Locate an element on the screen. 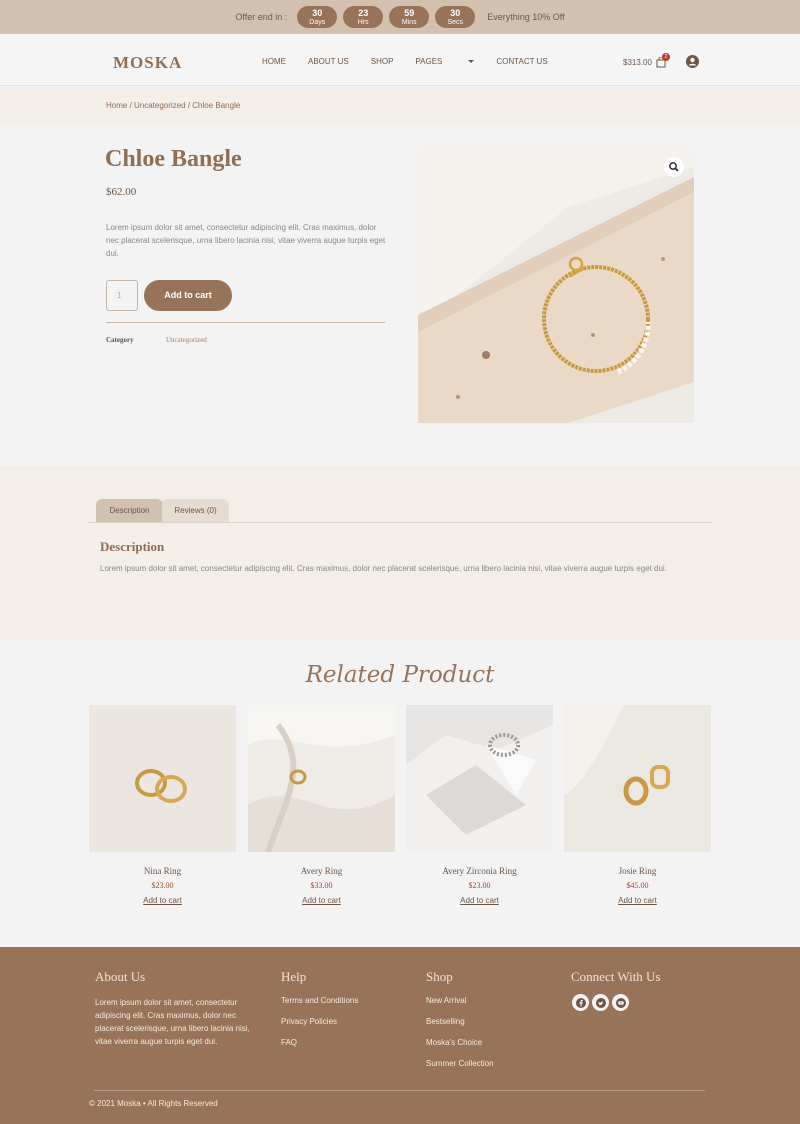  nav-pages-label: PAGES is located at coordinates (429, 61).